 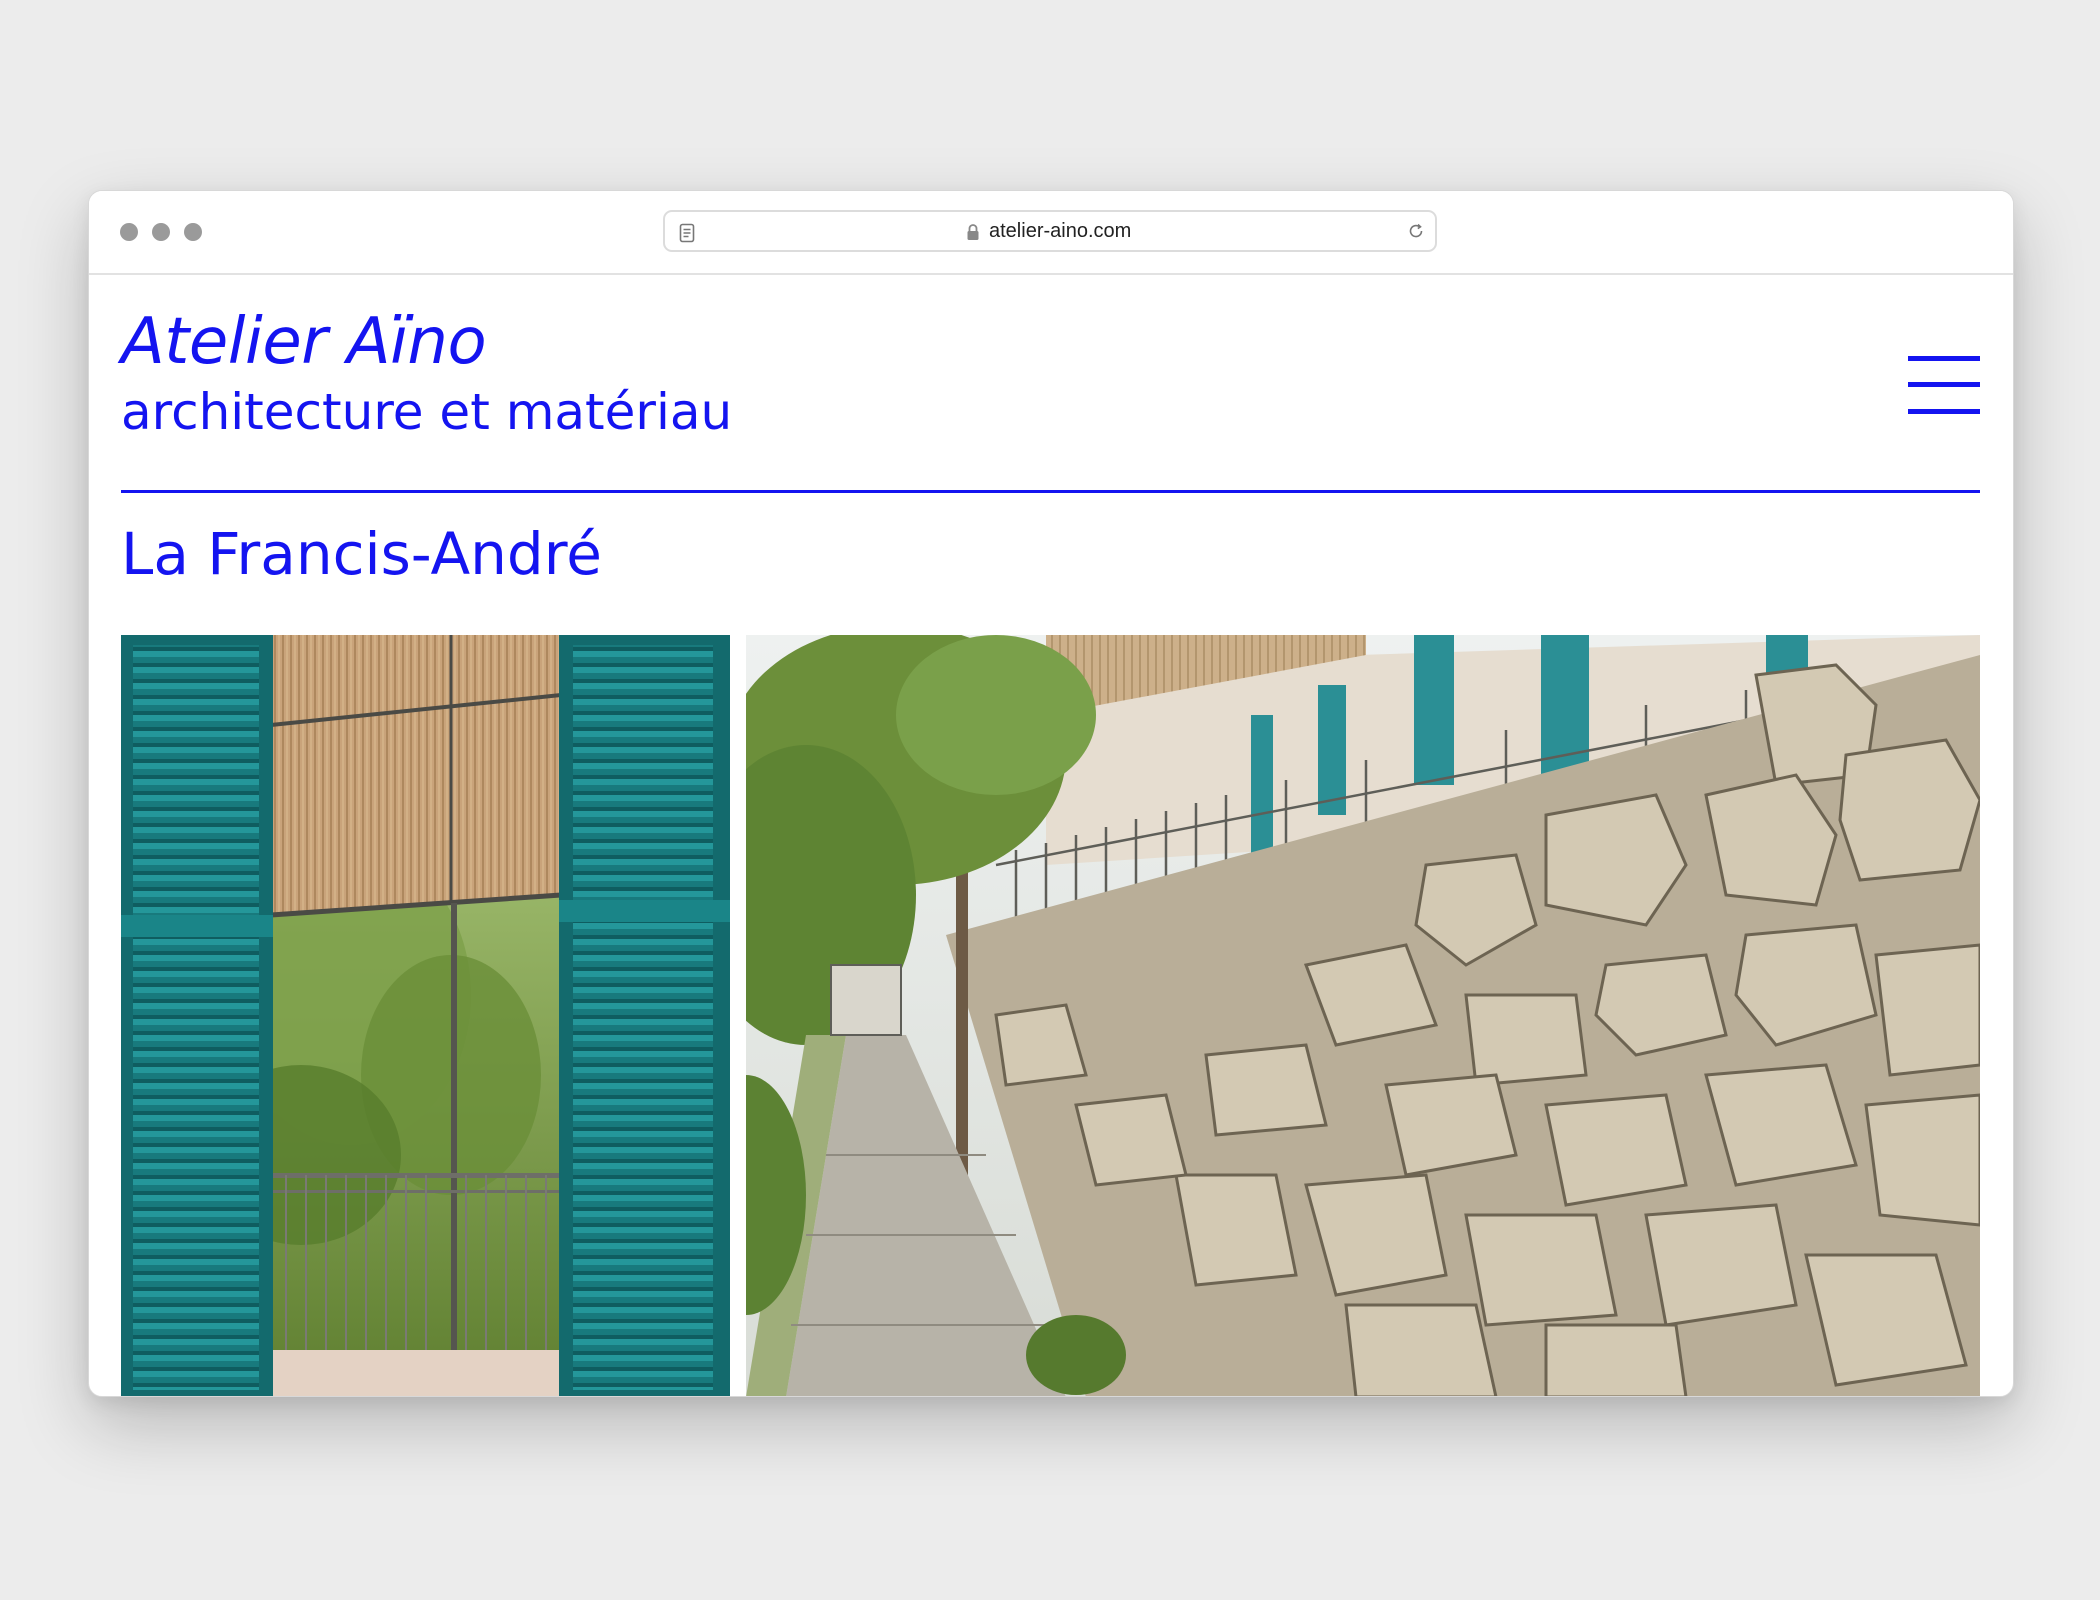 What do you see at coordinates (687, 233) in the screenshot?
I see `reader-view-icon` at bounding box center [687, 233].